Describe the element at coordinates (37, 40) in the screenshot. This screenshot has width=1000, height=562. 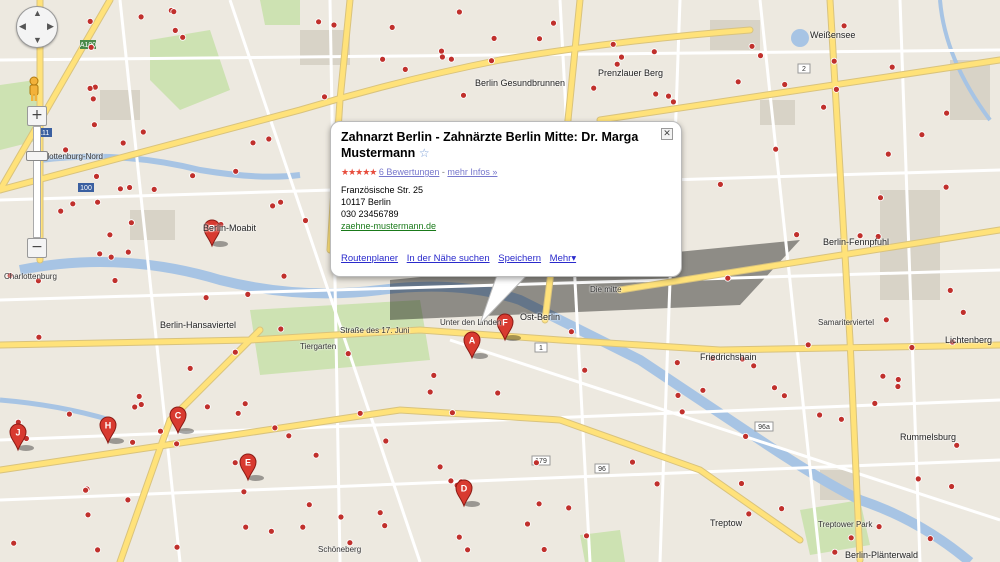
I see `pan-down-icon: ▼` at that location.